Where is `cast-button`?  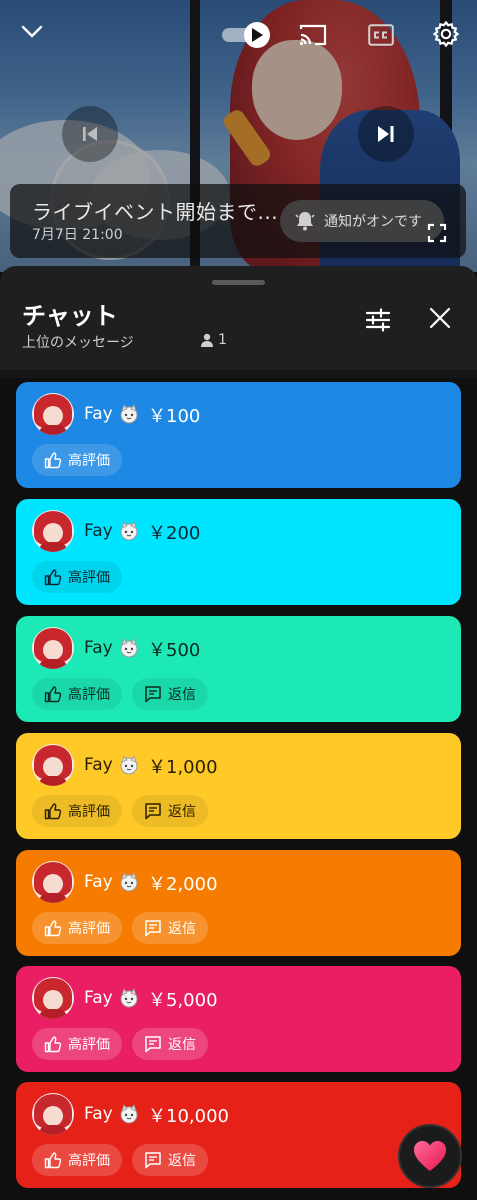 cast-button is located at coordinates (313, 35).